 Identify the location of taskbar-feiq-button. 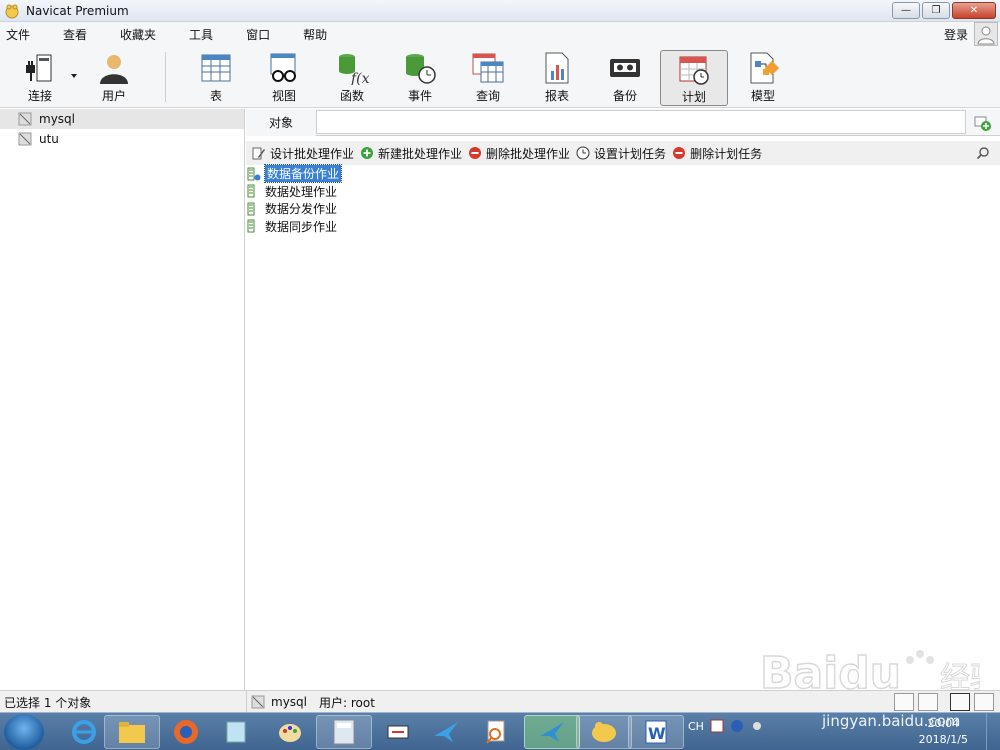
(446, 732).